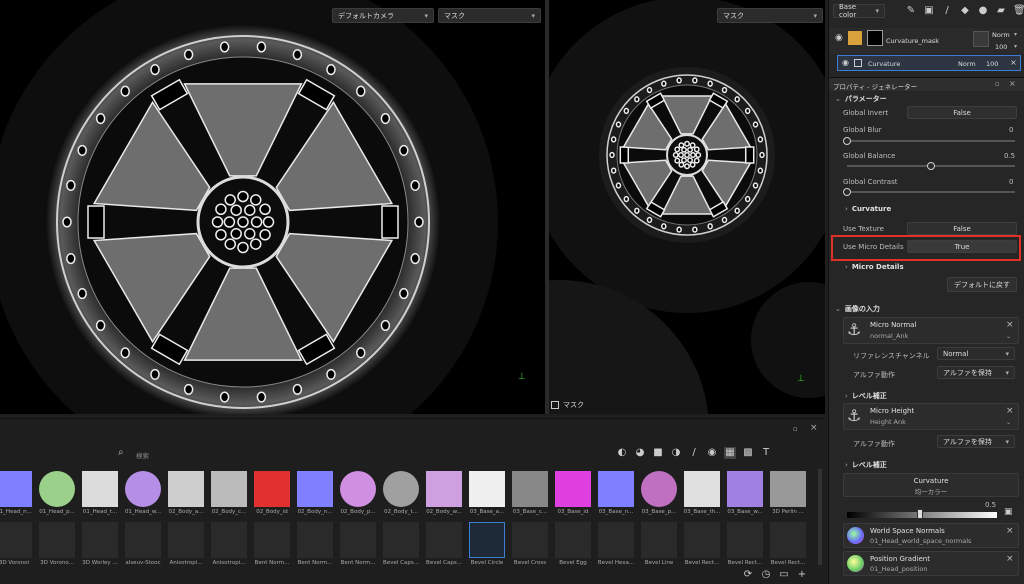 Image resolution: width=1024 pixels, height=584 pixels. I want to click on global-balance-value: 0.5, so click(1009, 156).